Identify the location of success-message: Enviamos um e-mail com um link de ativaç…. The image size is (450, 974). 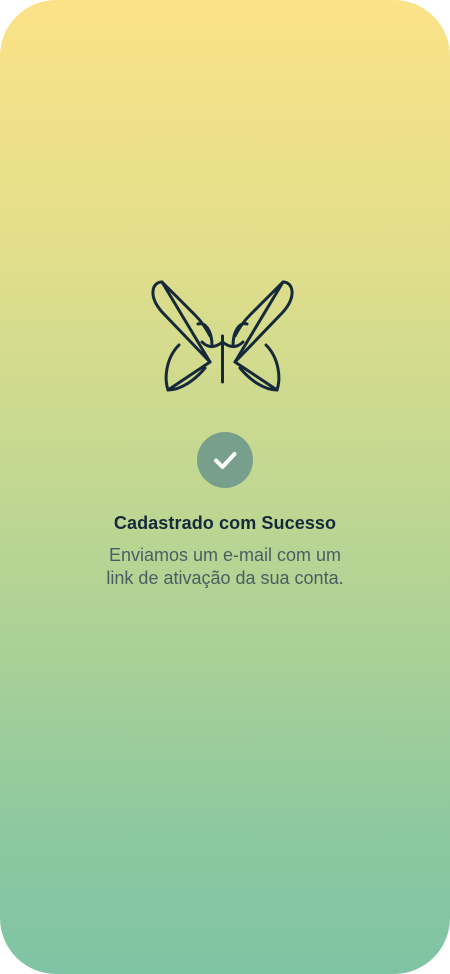
(225, 567).